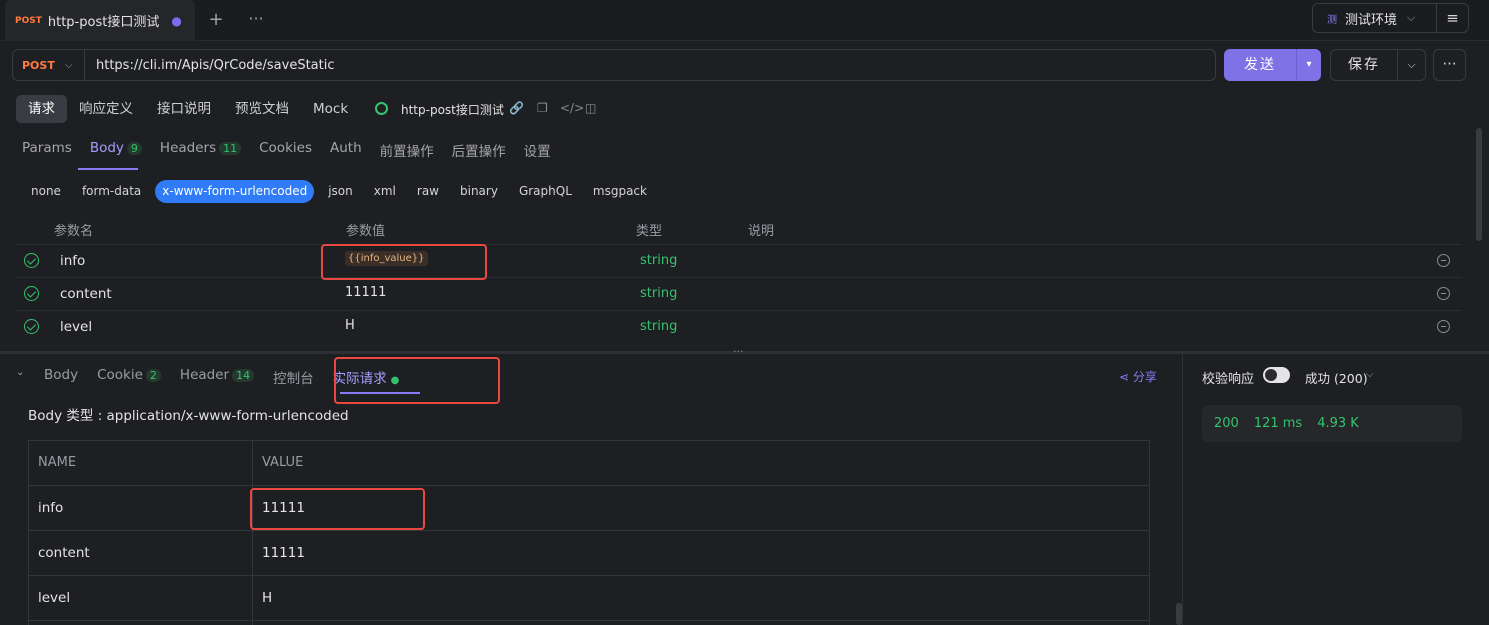 This screenshot has width=1489, height=625. Describe the element at coordinates (293, 377) in the screenshot. I see `resp-tab-console: 控制台` at that location.